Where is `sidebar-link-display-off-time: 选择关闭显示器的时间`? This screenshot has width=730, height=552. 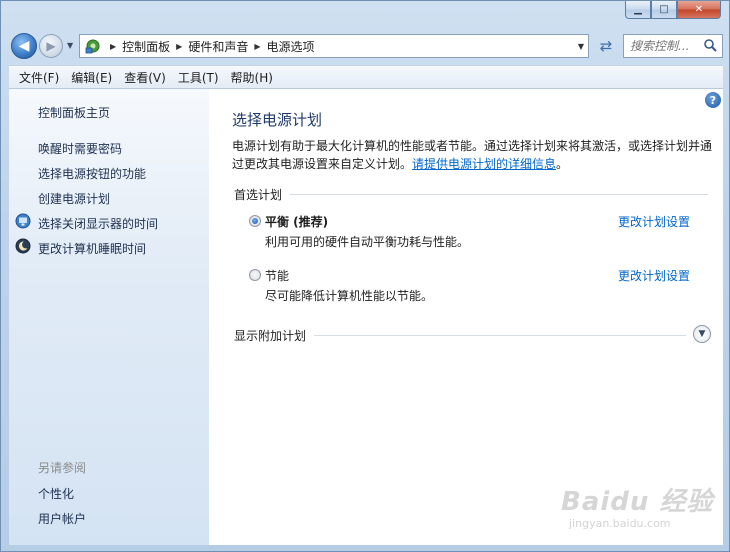 sidebar-link-display-off-time: 选择关闭显示器的时间 is located at coordinates (98, 223).